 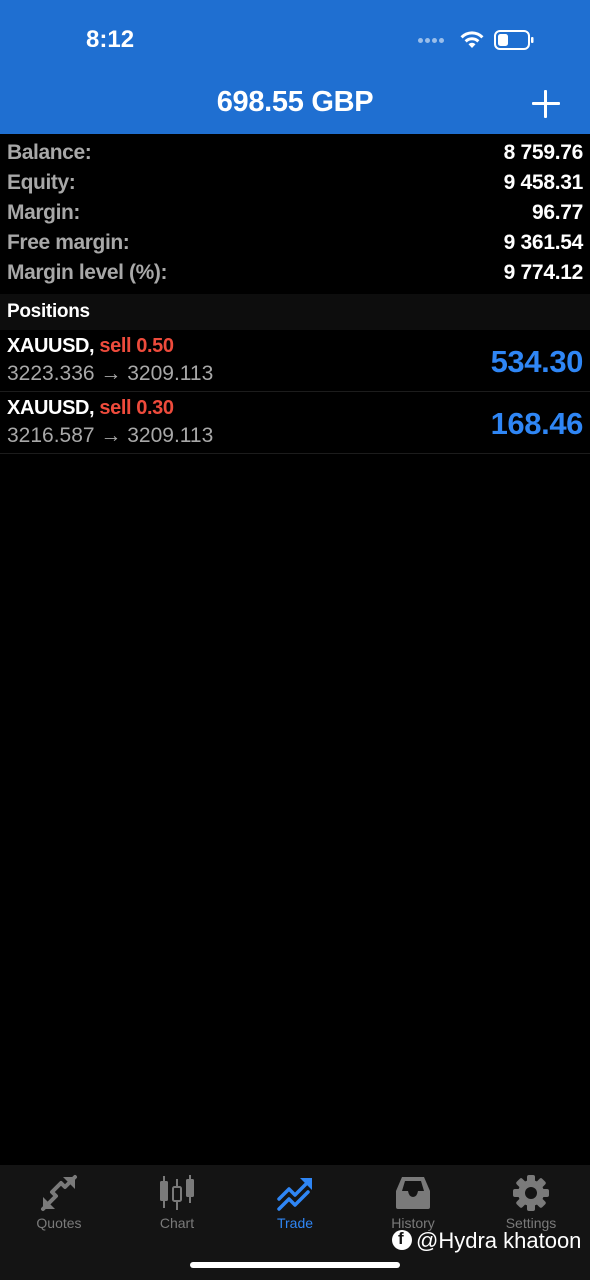 I want to click on summary-row-margin: Margin: 96.77, so click(x=295, y=213).